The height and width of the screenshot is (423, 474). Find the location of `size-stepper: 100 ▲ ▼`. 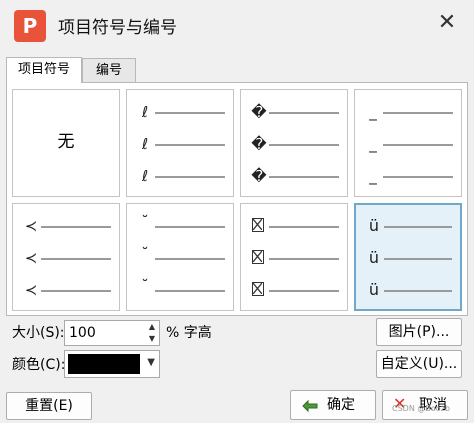

size-stepper: 100 ▲ ▼ is located at coordinates (112, 333).